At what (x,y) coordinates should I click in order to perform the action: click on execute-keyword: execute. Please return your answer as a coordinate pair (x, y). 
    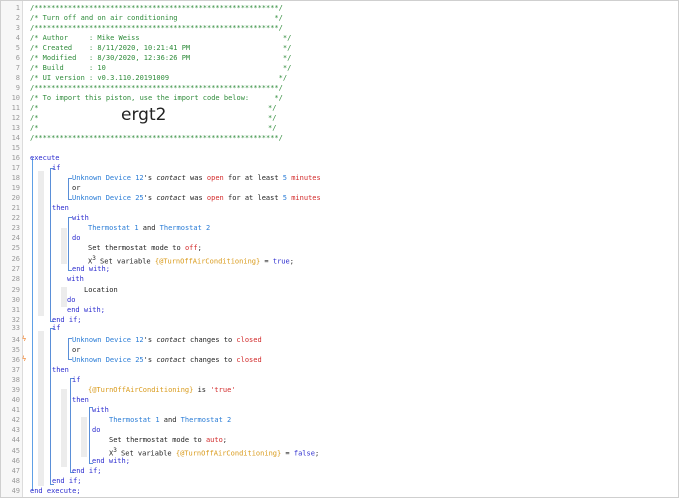
    Looking at the image, I should click on (45, 158).